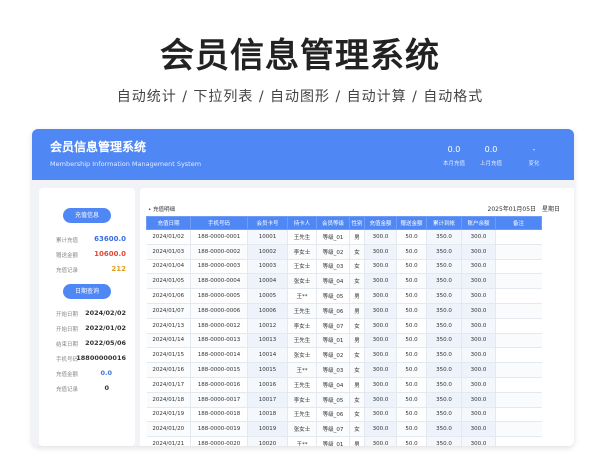  Describe the element at coordinates (357, 429) in the screenshot. I see `table-cell: 女` at that location.